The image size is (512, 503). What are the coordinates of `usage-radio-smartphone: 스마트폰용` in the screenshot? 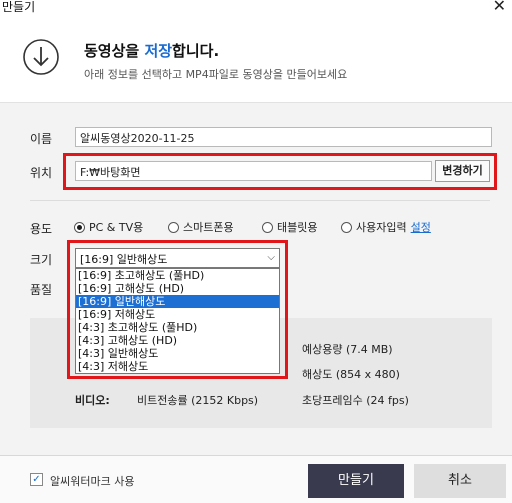 It's located at (201, 227).